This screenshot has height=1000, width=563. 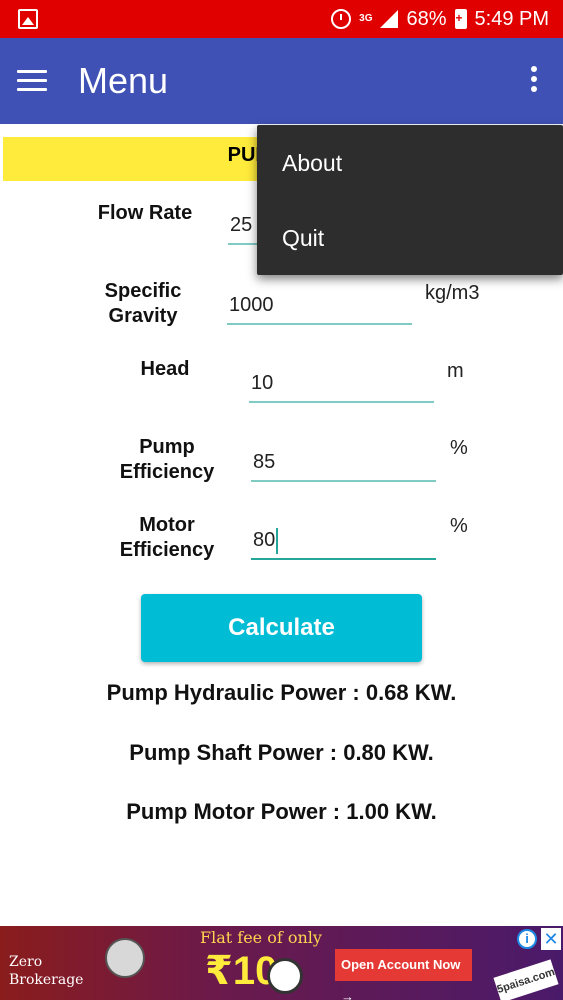 What do you see at coordinates (281, 811) in the screenshot?
I see `motor-power-result: Pump Motor Power : 1.00 KW.` at bounding box center [281, 811].